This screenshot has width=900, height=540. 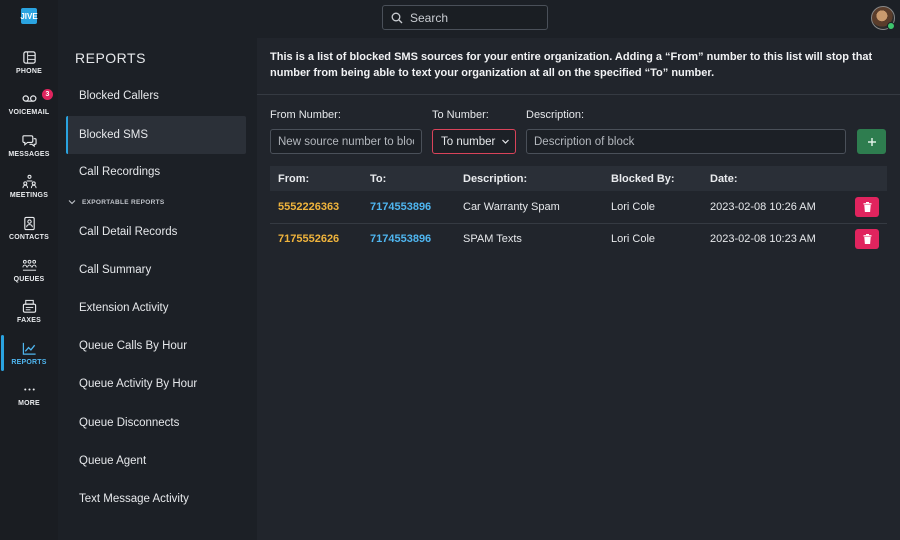 What do you see at coordinates (305, 115) in the screenshot?
I see `from-number-label: From Number:` at bounding box center [305, 115].